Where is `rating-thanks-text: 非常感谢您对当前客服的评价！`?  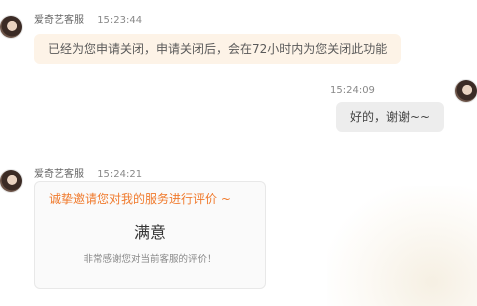
rating-thanks-text: 非常感谢您对当前客服的评价！ is located at coordinates (150, 259).